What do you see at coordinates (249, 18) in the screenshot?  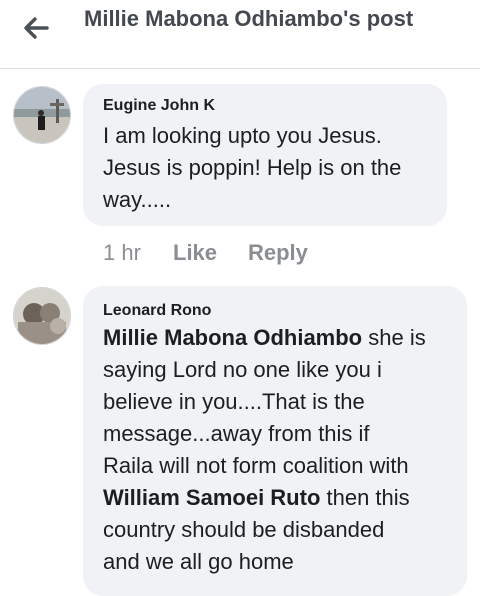 I see `page-title: Millie Mabona Odhiambo's post` at bounding box center [249, 18].